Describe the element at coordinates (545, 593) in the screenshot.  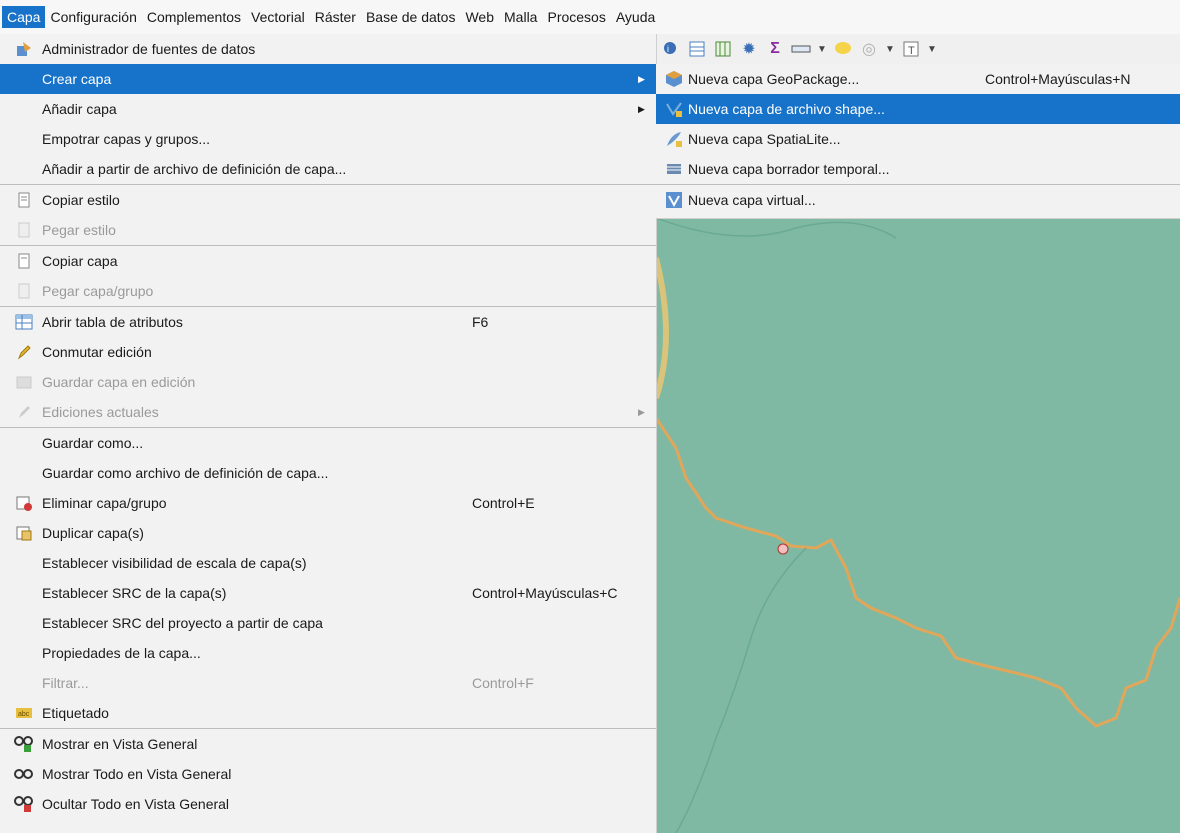
I see `menu-item-shortcut: Control+Mayúsculas+C` at that location.